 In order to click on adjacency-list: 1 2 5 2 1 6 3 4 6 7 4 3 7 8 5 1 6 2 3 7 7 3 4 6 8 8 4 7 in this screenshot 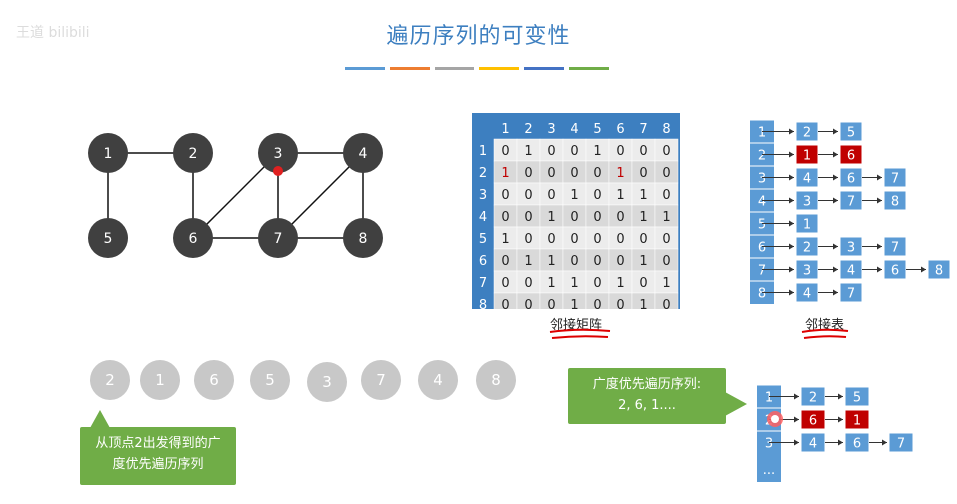, I will do `click(850, 212)`.